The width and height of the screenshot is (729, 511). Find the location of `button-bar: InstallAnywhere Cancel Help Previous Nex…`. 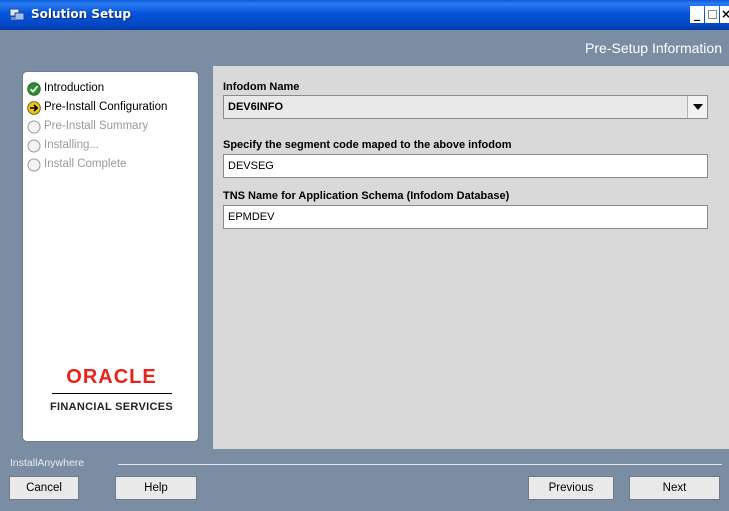

button-bar: InstallAnywhere Cancel Help Previous Nex… is located at coordinates (364, 480).